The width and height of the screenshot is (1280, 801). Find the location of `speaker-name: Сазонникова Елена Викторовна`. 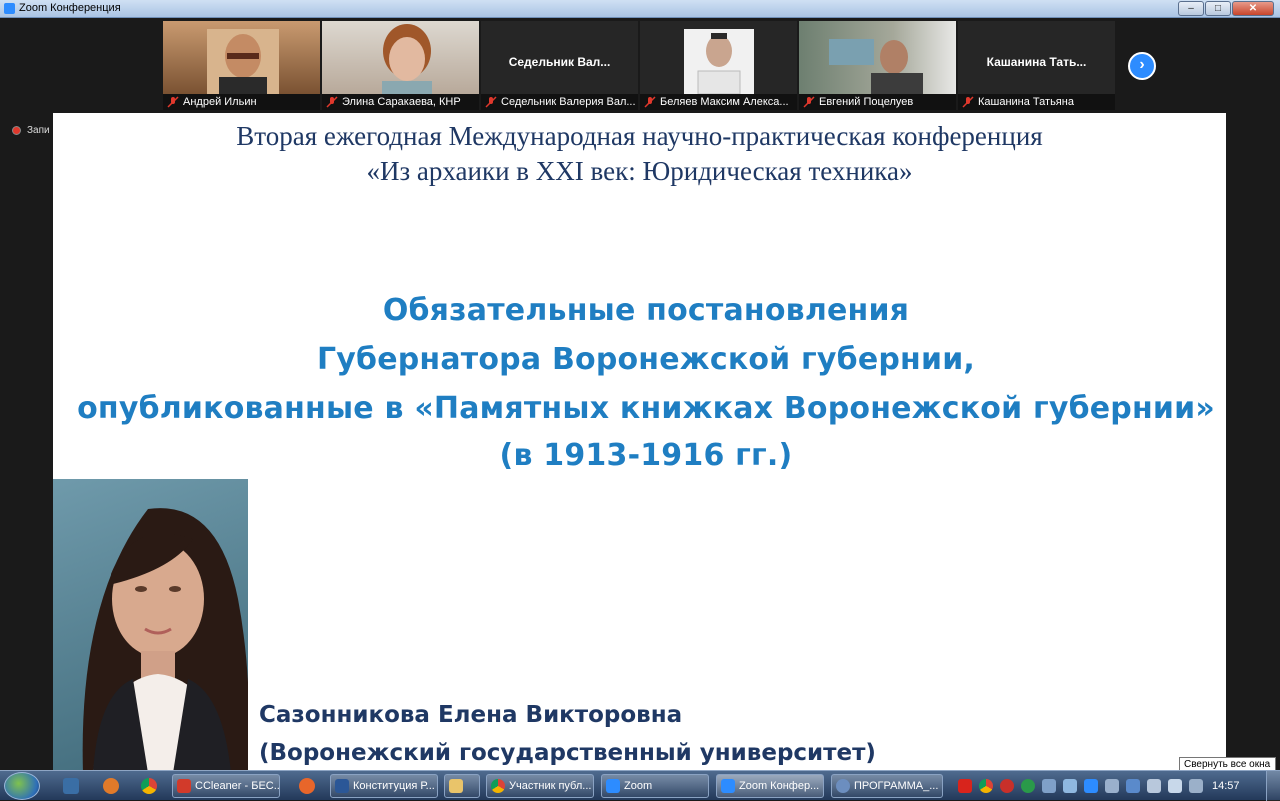

speaker-name: Сазонникова Елена Викторовна is located at coordinates (471, 715).